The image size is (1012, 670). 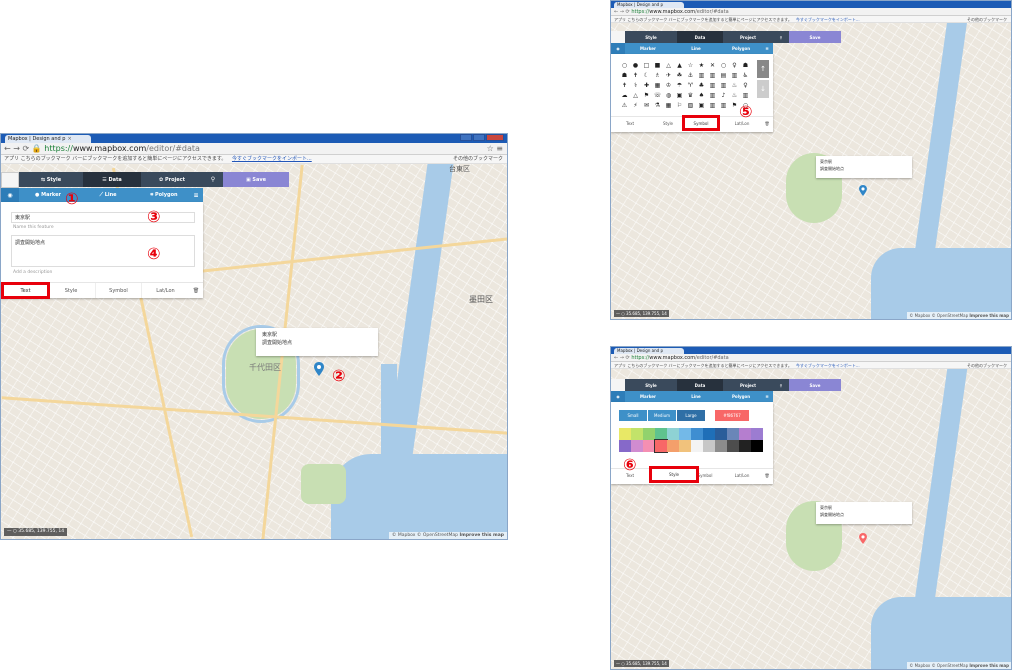 What do you see at coordinates (648, 396) in the screenshot?
I see `subnav-marker-3: Marker` at bounding box center [648, 396].